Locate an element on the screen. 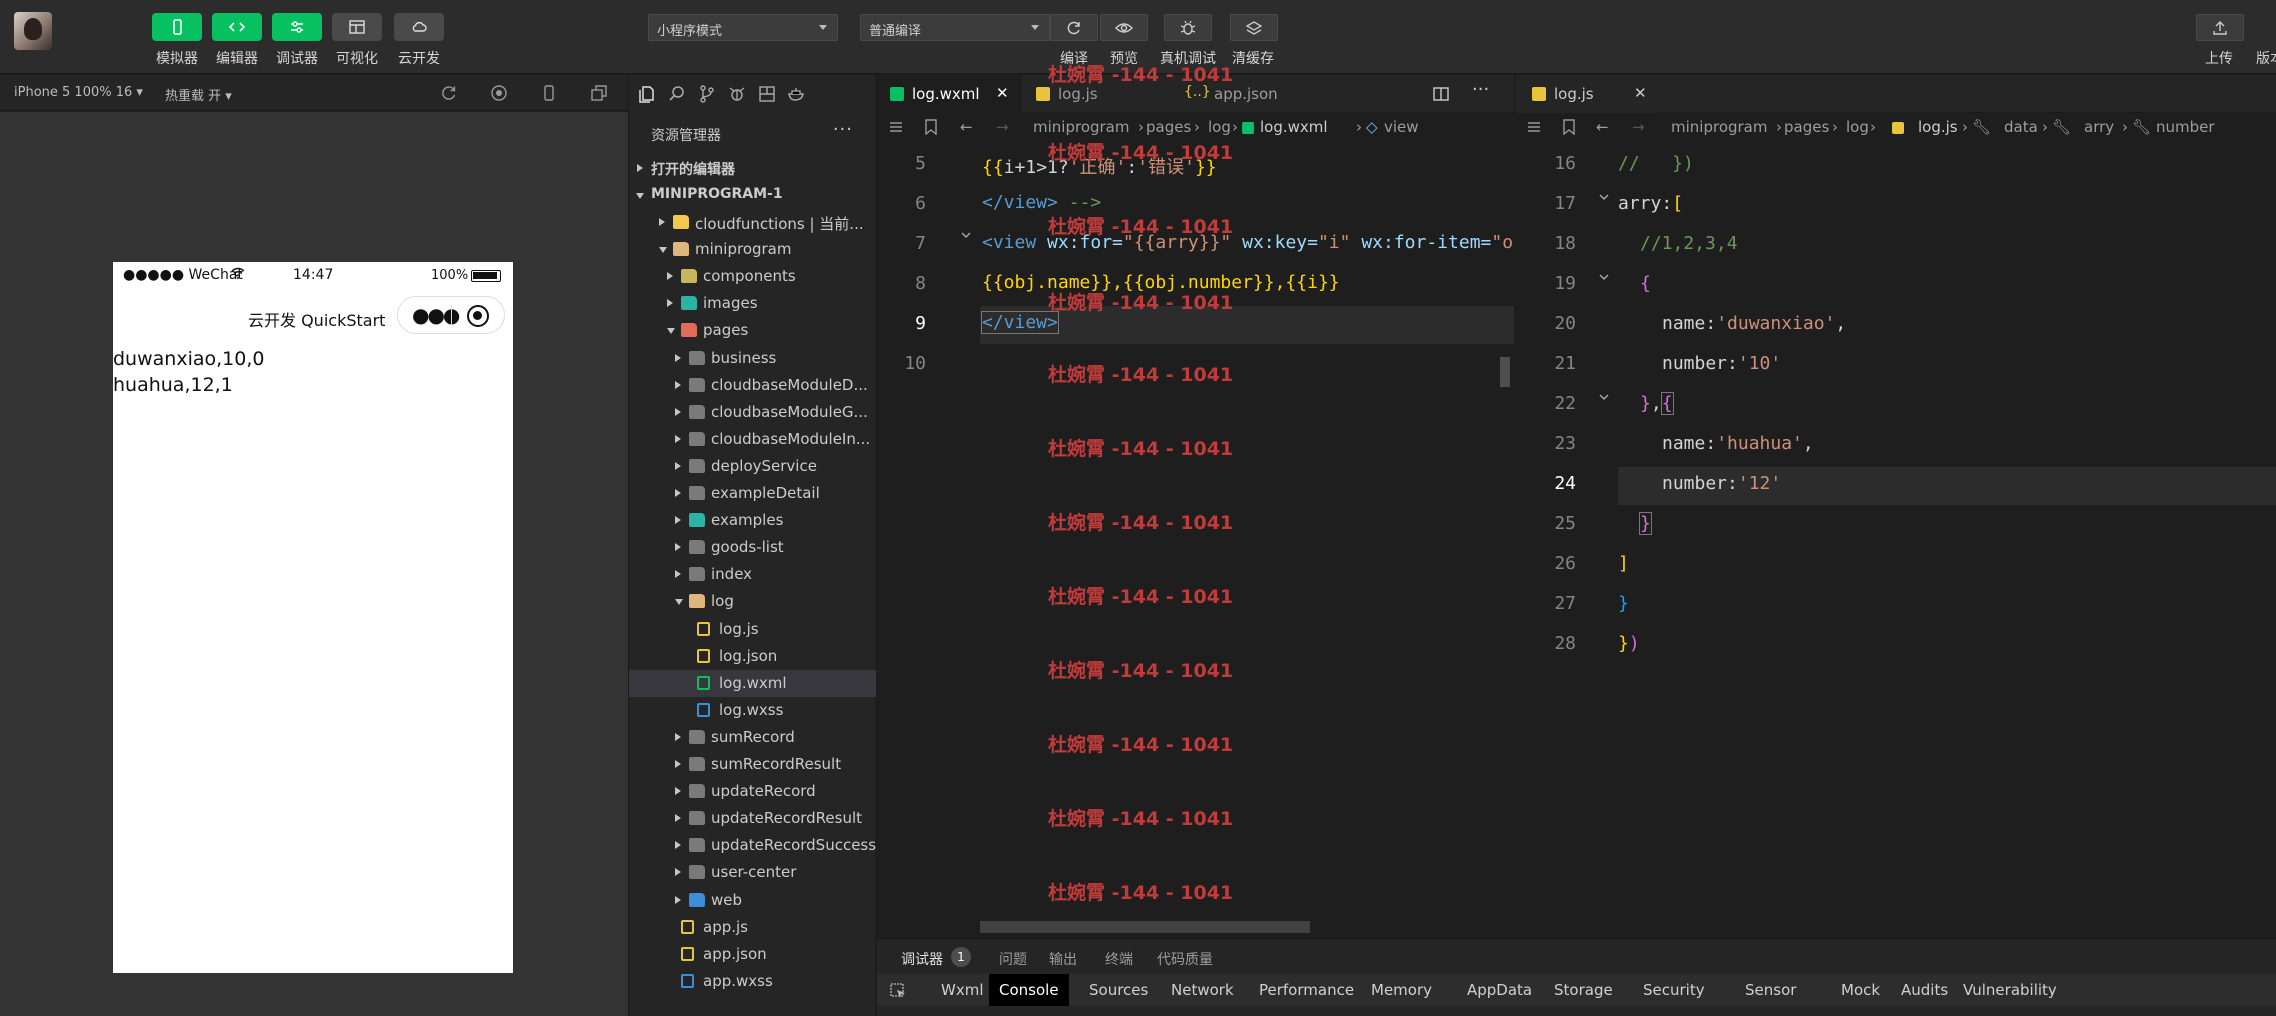  folder-item: sumRecord is located at coordinates (752, 737).